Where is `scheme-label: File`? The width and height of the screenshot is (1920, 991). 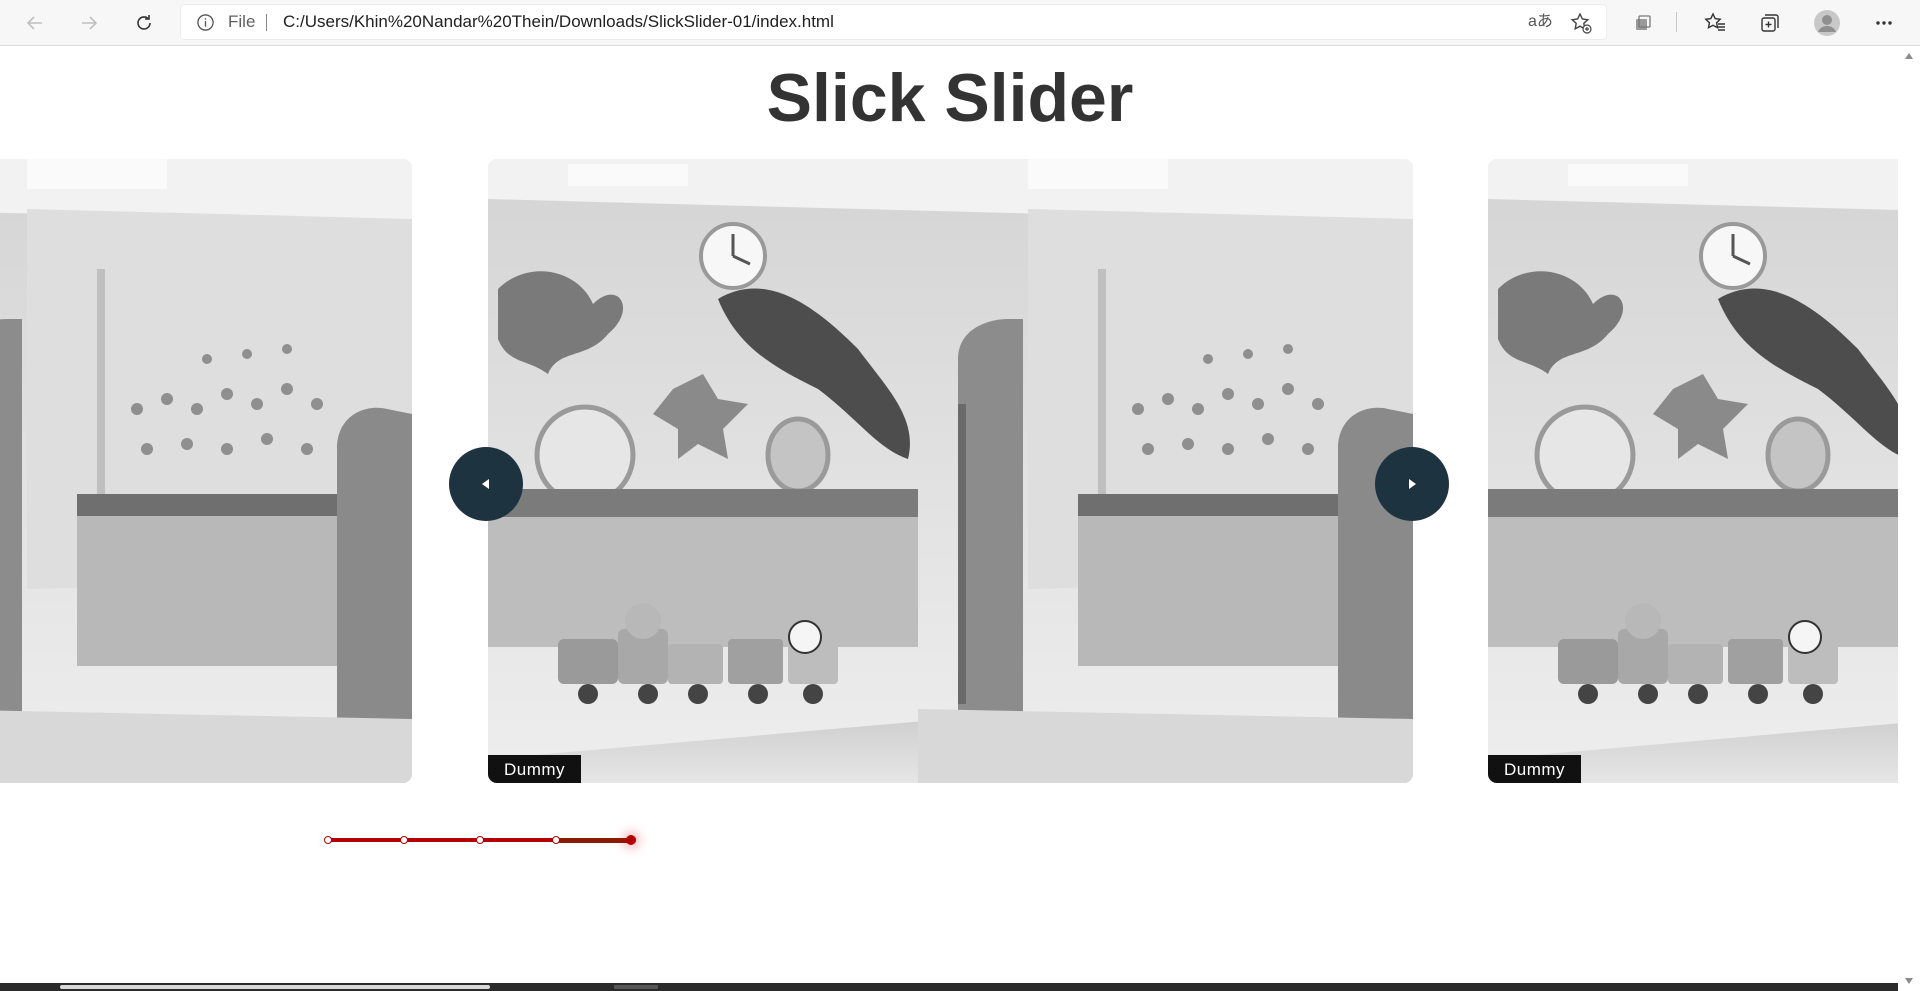
scheme-label: File is located at coordinates (242, 21).